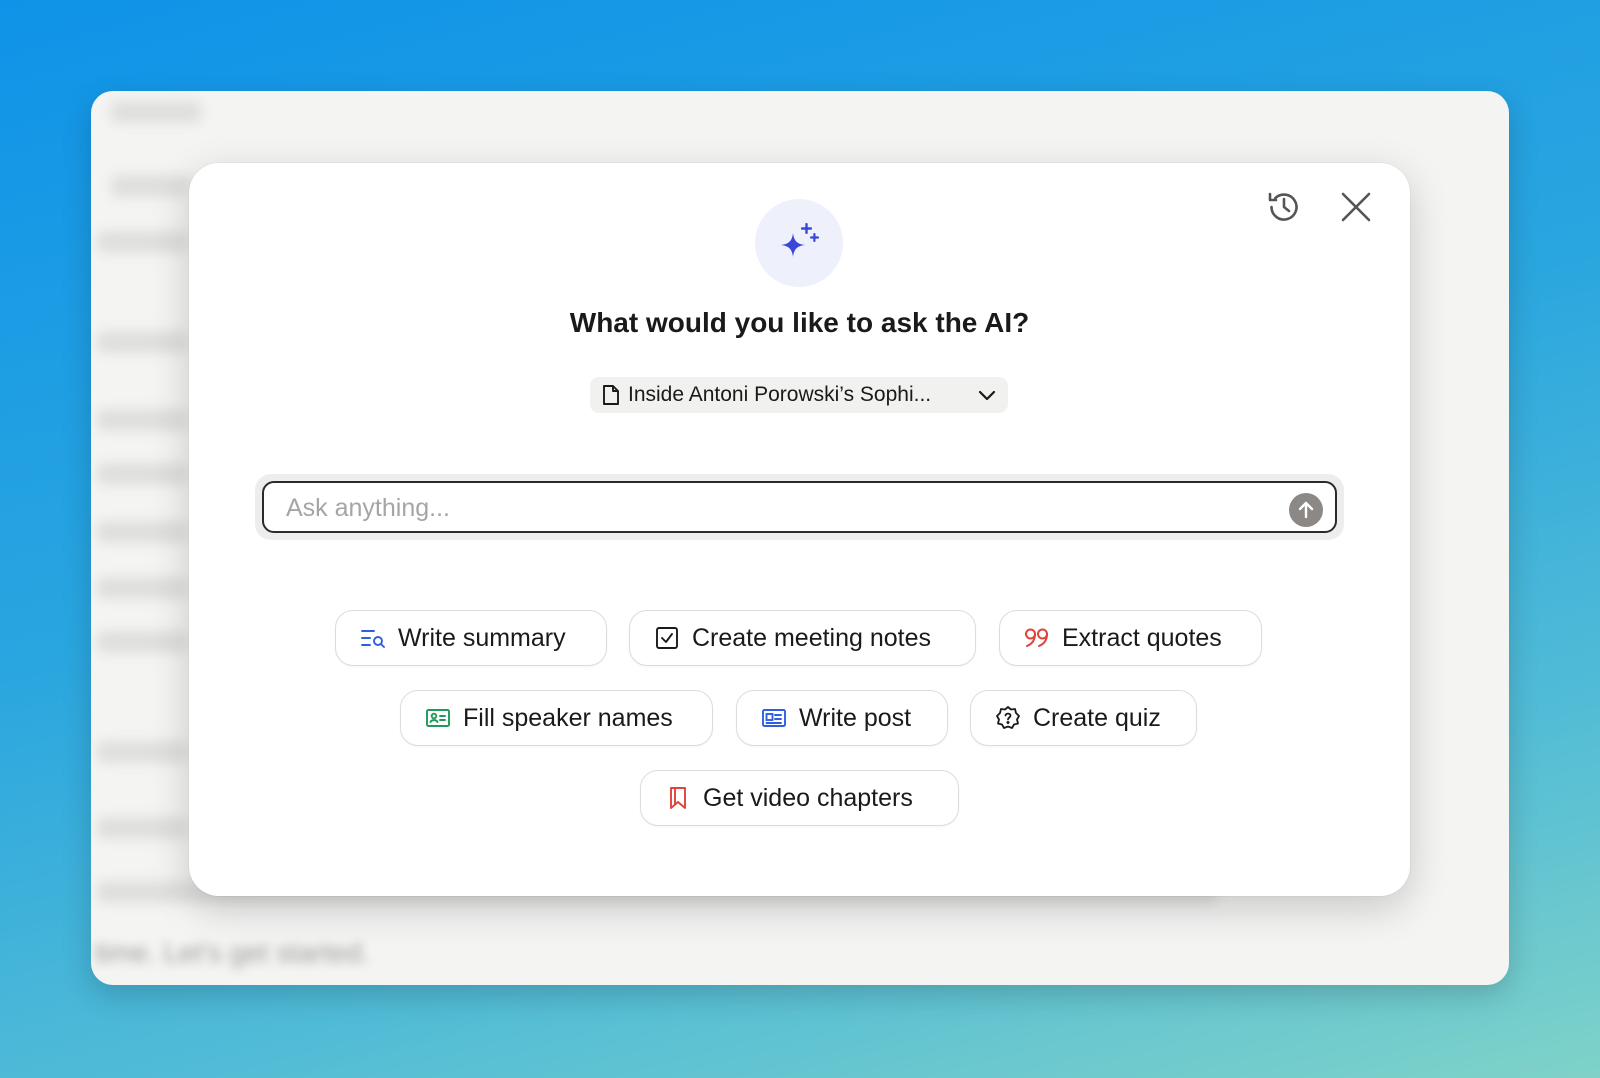 The image size is (1600, 1078). Describe the element at coordinates (808, 797) in the screenshot. I see `get-video-chapters-label: Get video chapters` at that location.